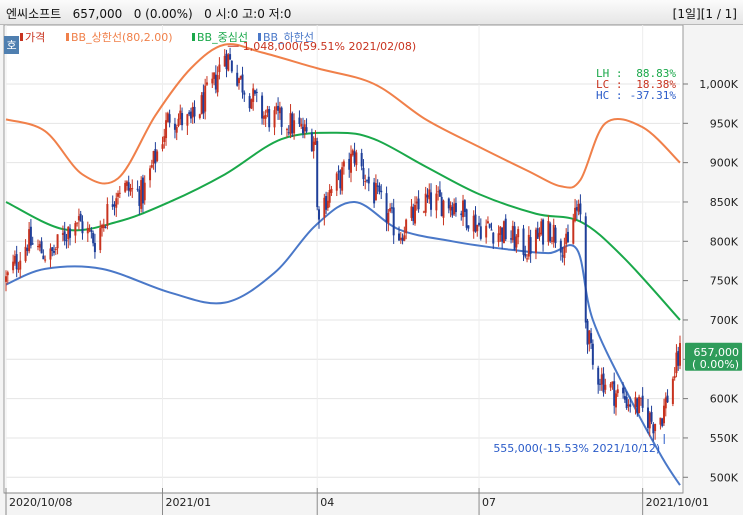 The height and width of the screenshot is (515, 743). Describe the element at coordinates (208, 14) in the screenshot. I see `volume: 0` at that location.